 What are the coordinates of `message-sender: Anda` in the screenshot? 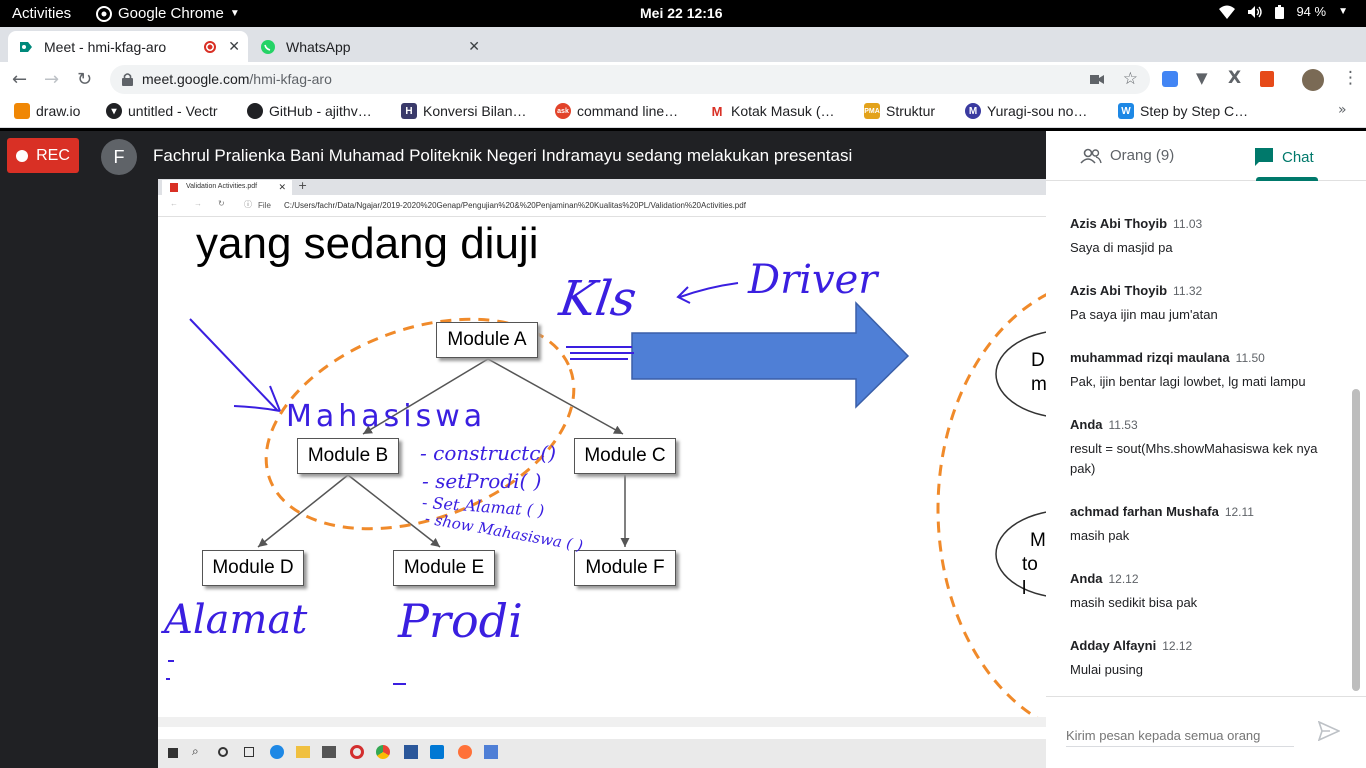 It's located at (1086, 424).